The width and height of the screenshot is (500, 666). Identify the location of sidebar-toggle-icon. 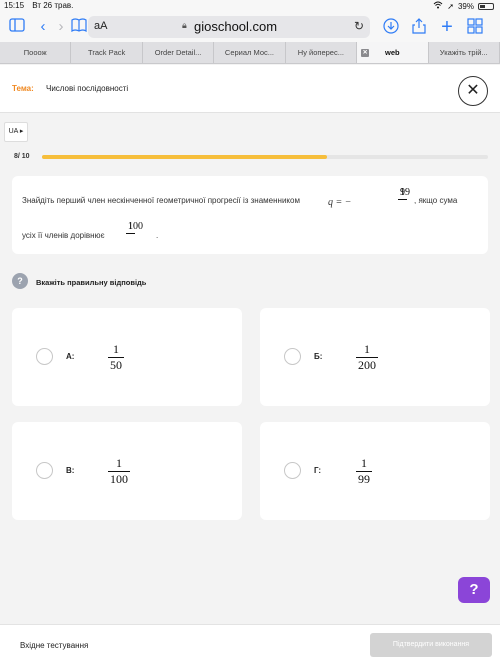
(17, 27).